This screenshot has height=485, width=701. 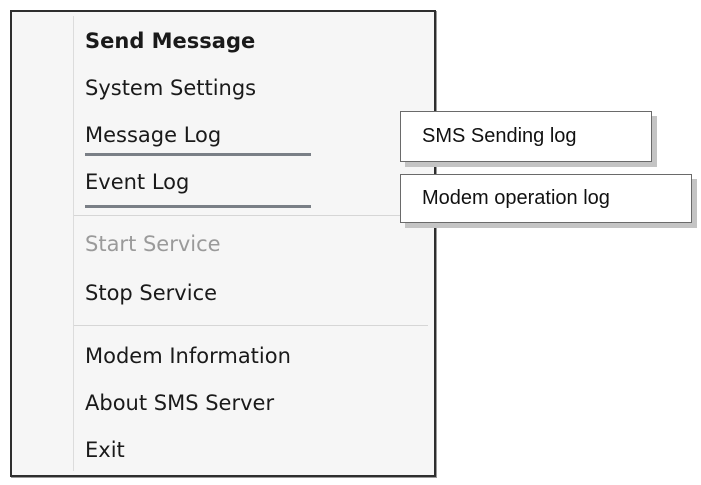 What do you see at coordinates (198, 206) in the screenshot?
I see `event-log-highlight-line` at bounding box center [198, 206].